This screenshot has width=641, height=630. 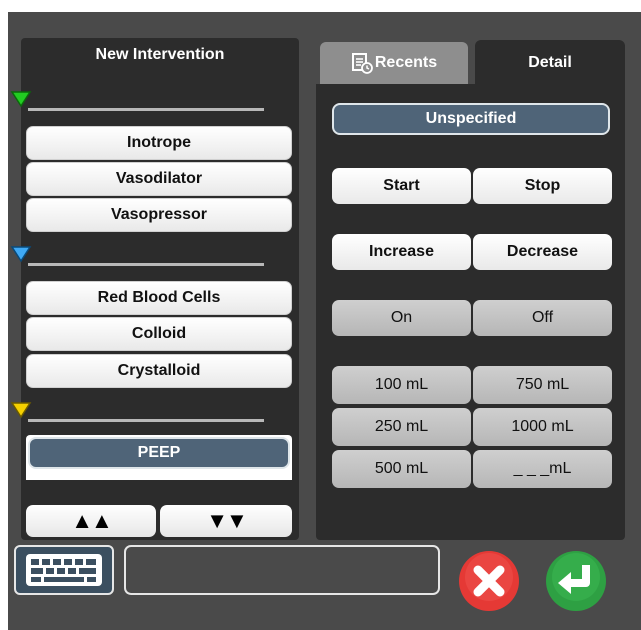 I want to click on tab-recents: Recents, so click(x=394, y=63).